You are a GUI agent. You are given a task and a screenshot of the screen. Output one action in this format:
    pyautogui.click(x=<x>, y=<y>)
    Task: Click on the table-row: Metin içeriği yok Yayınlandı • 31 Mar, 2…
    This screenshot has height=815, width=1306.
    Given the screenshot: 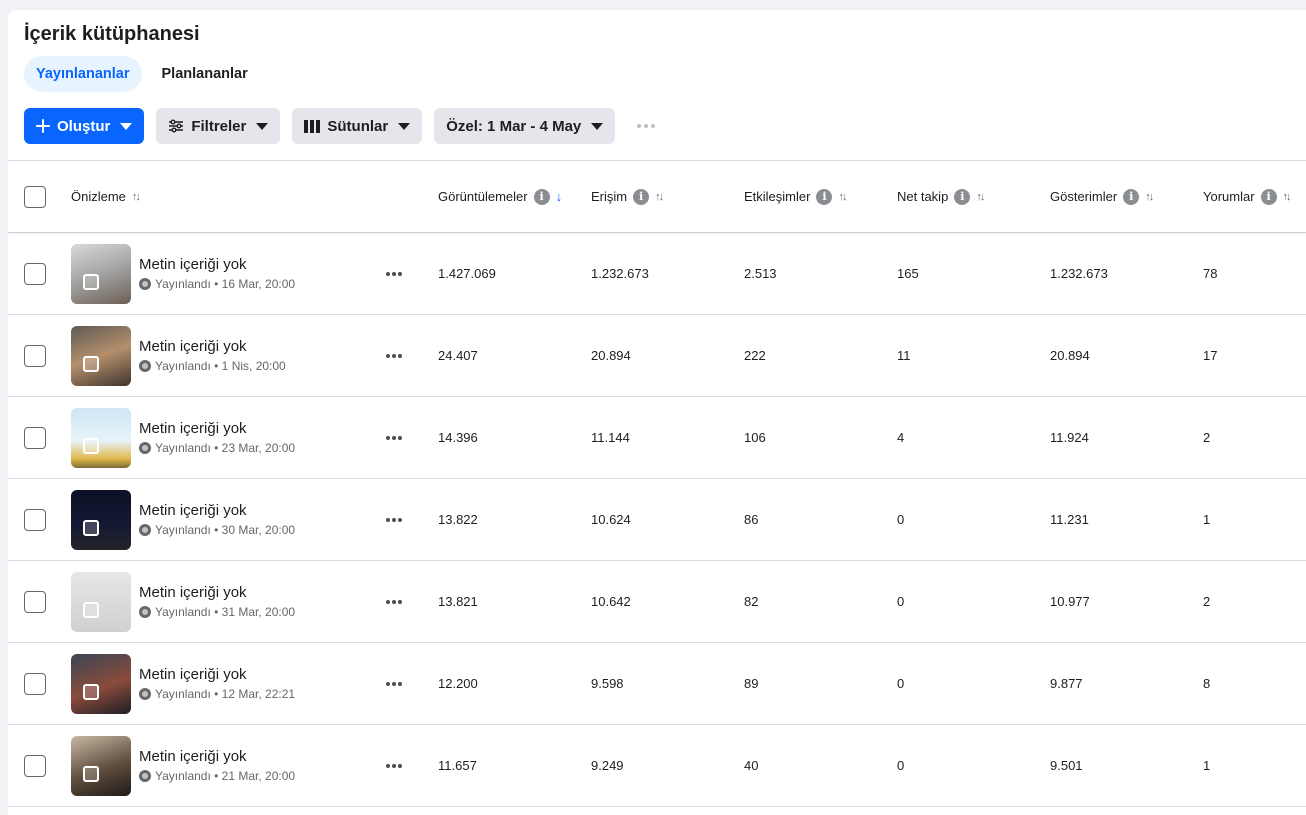 What is the action you would take?
    pyautogui.click(x=657, y=602)
    